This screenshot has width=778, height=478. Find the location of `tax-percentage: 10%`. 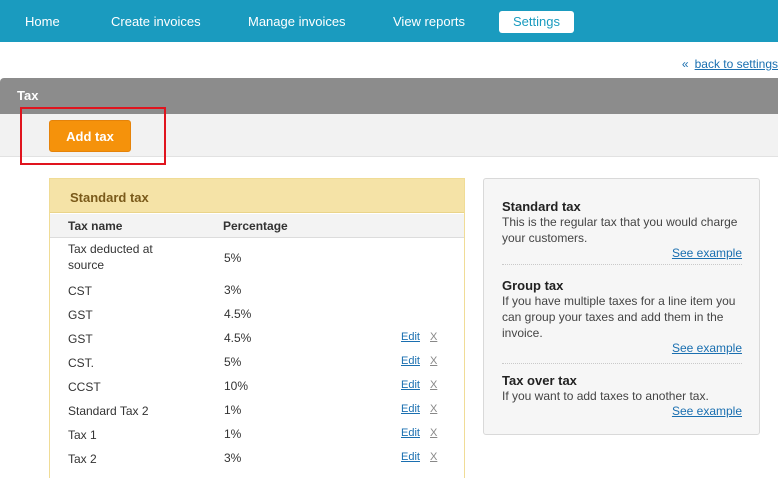

tax-percentage: 10% is located at coordinates (236, 386).